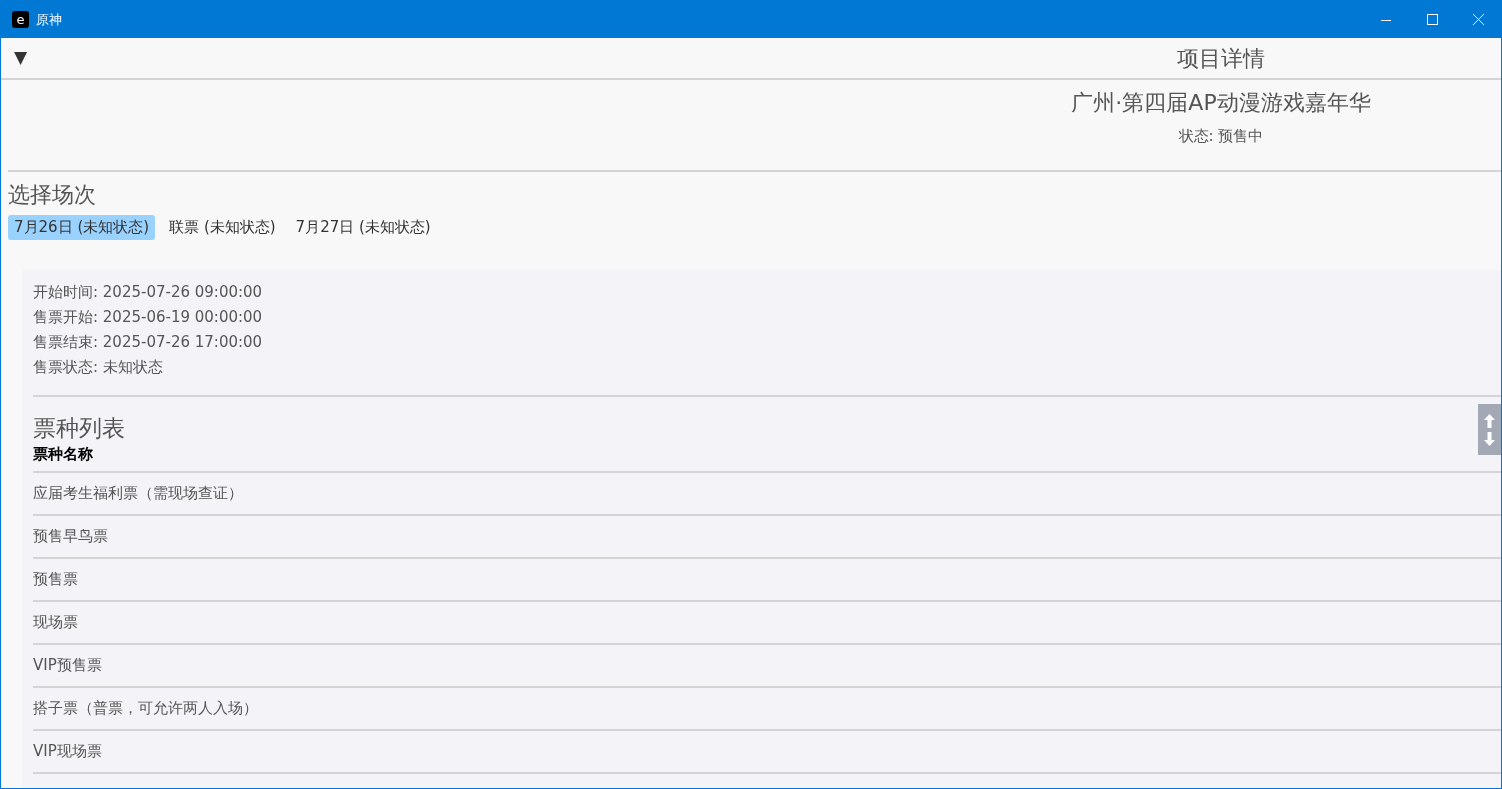 Image resolution: width=1502 pixels, height=789 pixels. I want to click on ticket-type-cell-text: VIP预售票, so click(67, 665).